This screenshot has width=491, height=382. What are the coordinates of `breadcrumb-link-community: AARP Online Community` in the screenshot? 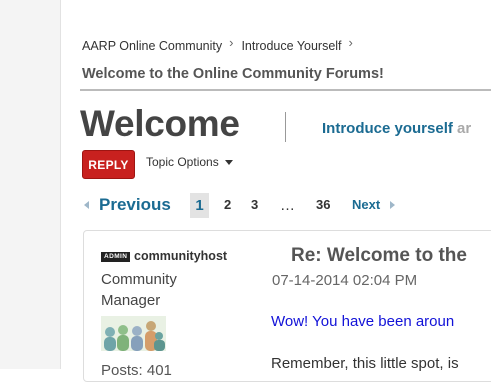 It's located at (152, 46).